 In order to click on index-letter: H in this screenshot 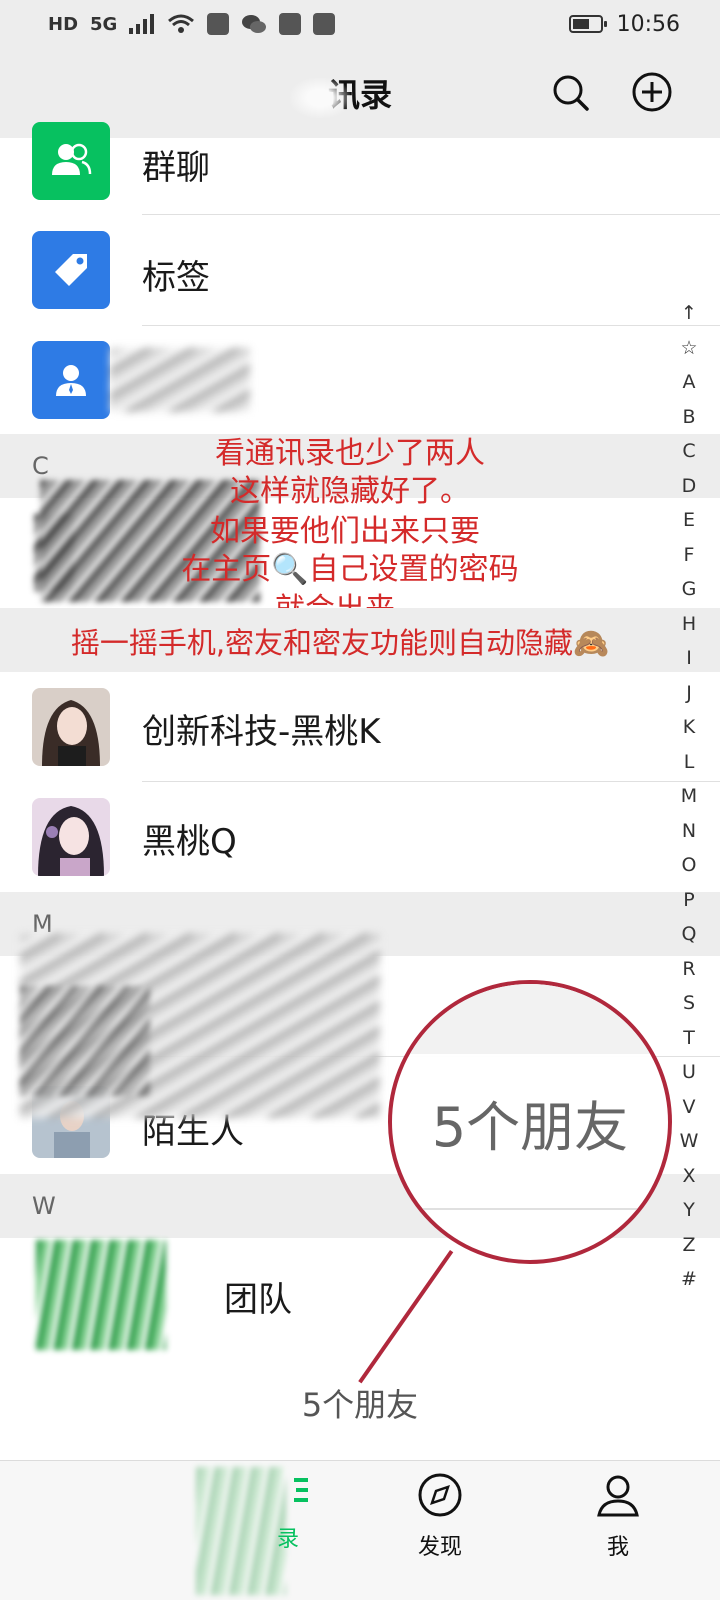, I will do `click(689, 624)`.